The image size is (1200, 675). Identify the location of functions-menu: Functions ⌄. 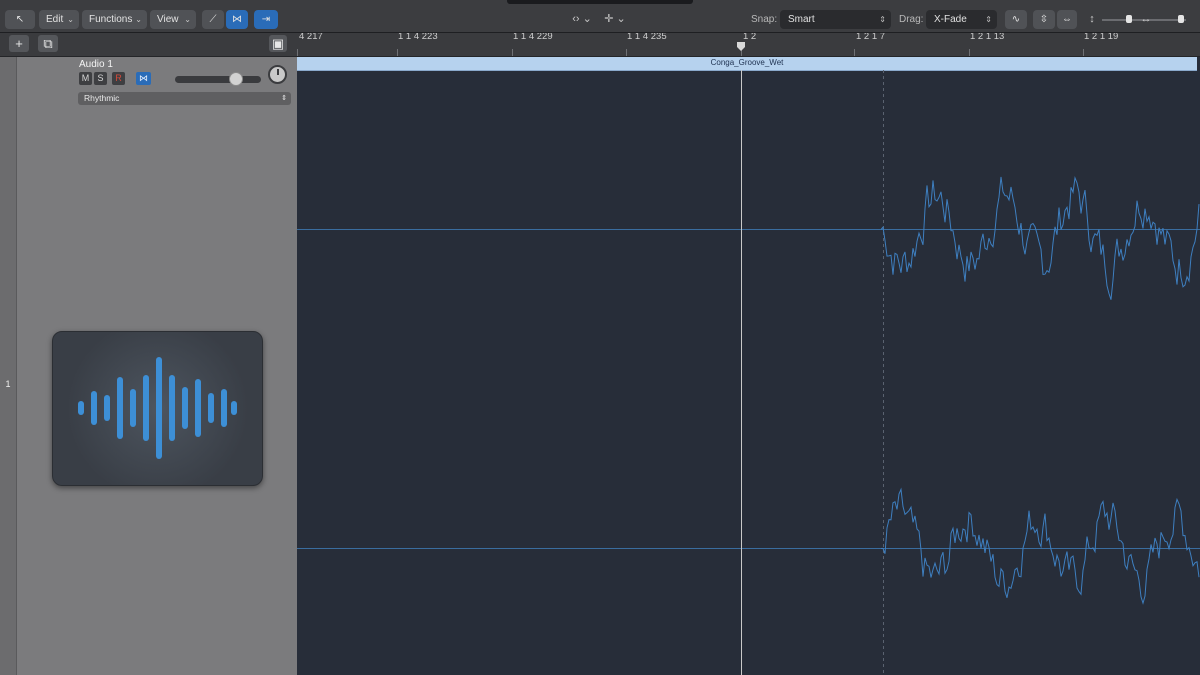
(114, 19).